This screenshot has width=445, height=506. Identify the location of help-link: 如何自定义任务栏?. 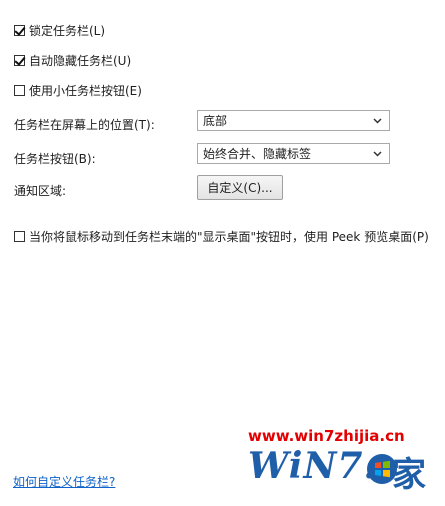
(64, 481).